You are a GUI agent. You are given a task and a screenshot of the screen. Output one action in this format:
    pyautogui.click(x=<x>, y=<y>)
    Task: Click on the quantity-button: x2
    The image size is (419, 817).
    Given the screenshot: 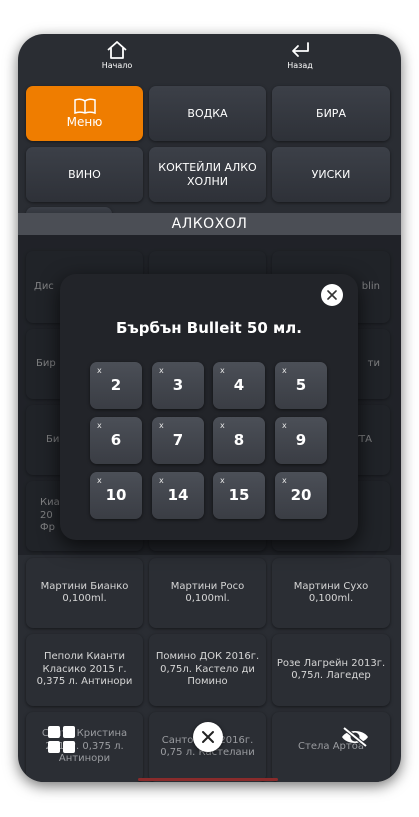 What is the action you would take?
    pyautogui.click(x=116, y=385)
    